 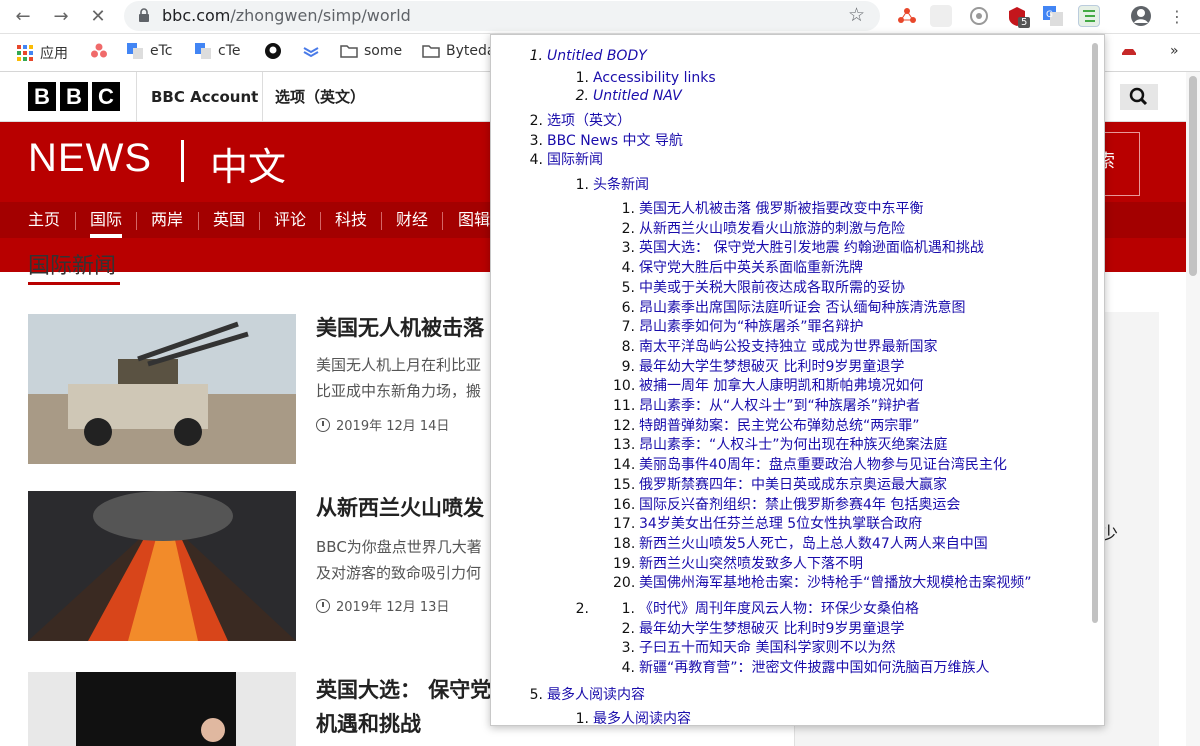 What do you see at coordinates (474, 220) in the screenshot?
I see `nav-item-gallery: 图辑` at bounding box center [474, 220].